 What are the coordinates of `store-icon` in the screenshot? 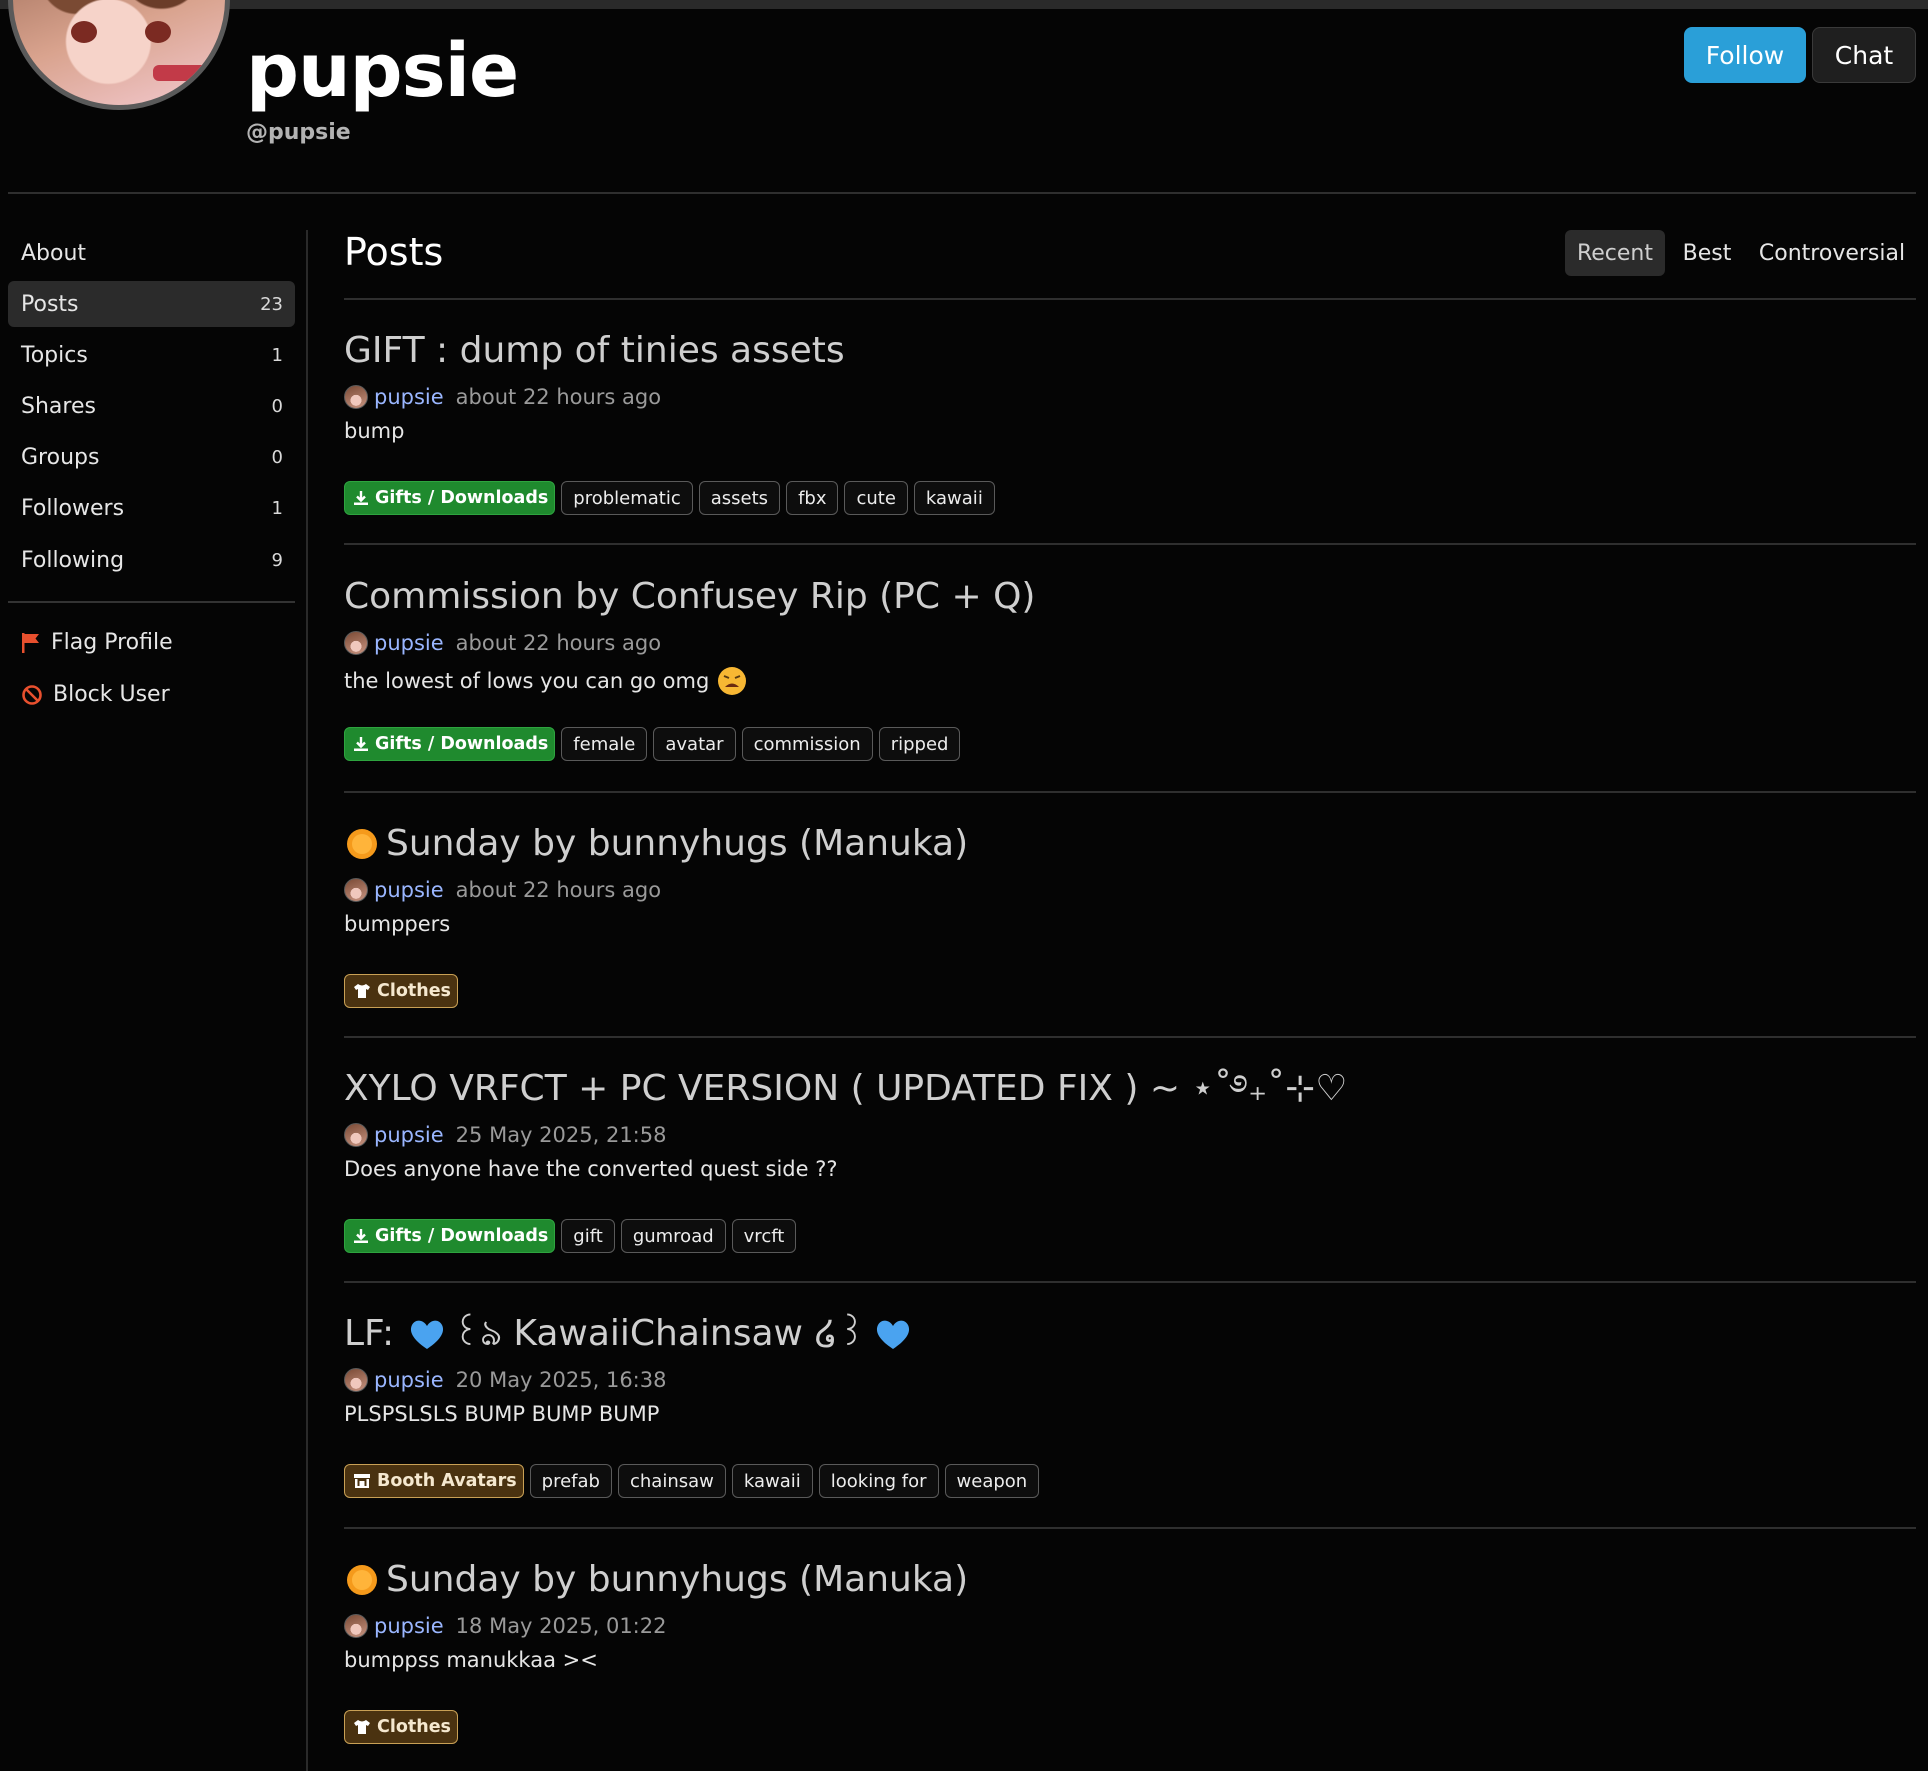 It's located at (362, 1481).